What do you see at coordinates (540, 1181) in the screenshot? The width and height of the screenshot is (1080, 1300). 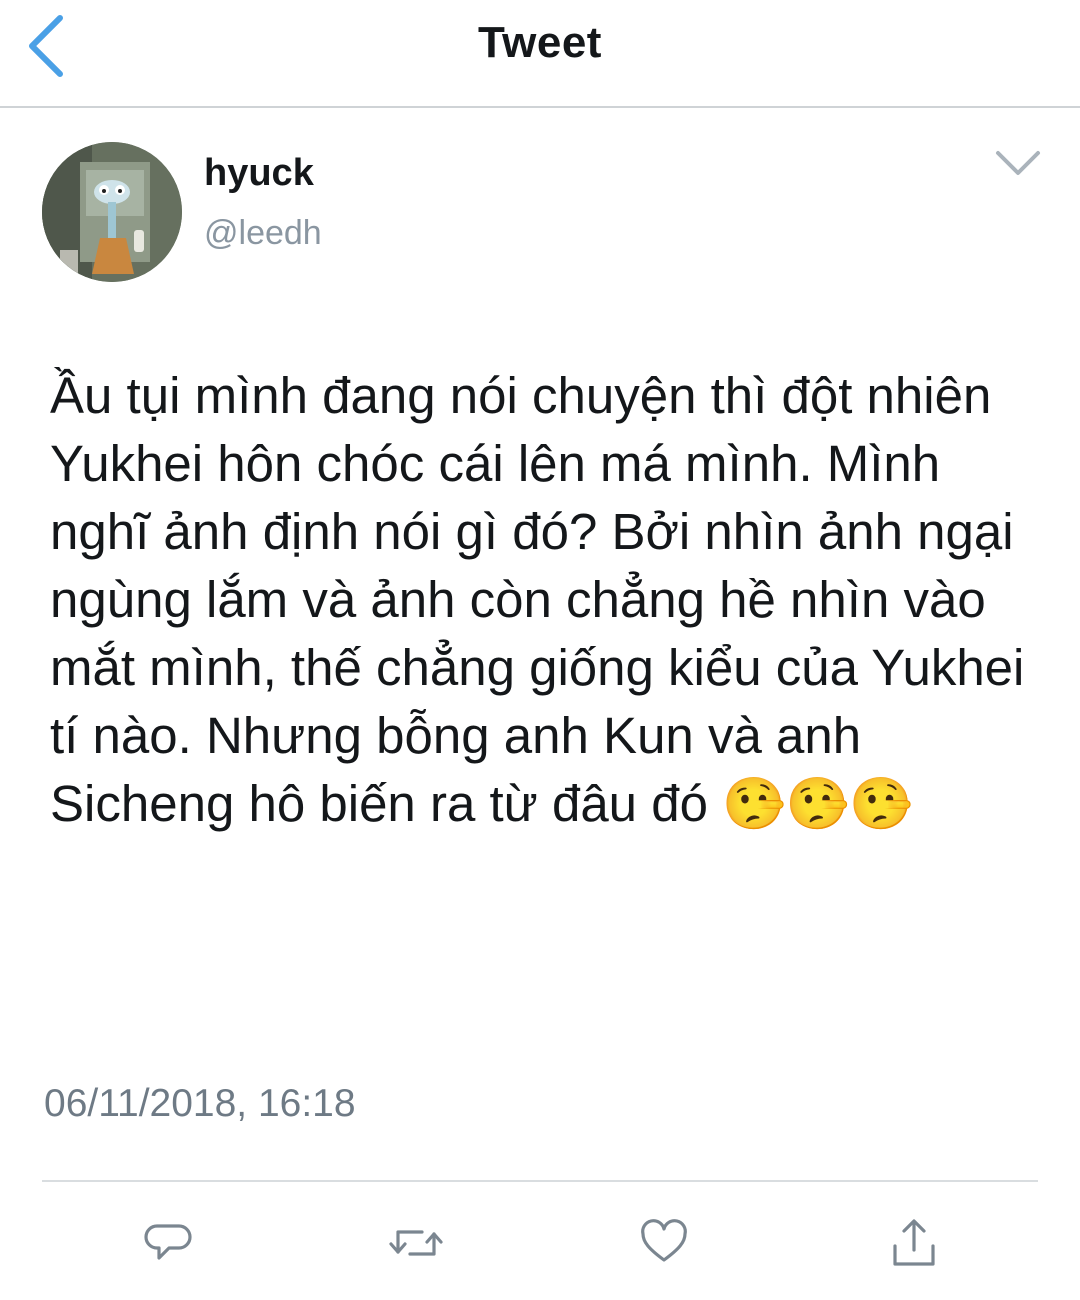 I see `divider` at bounding box center [540, 1181].